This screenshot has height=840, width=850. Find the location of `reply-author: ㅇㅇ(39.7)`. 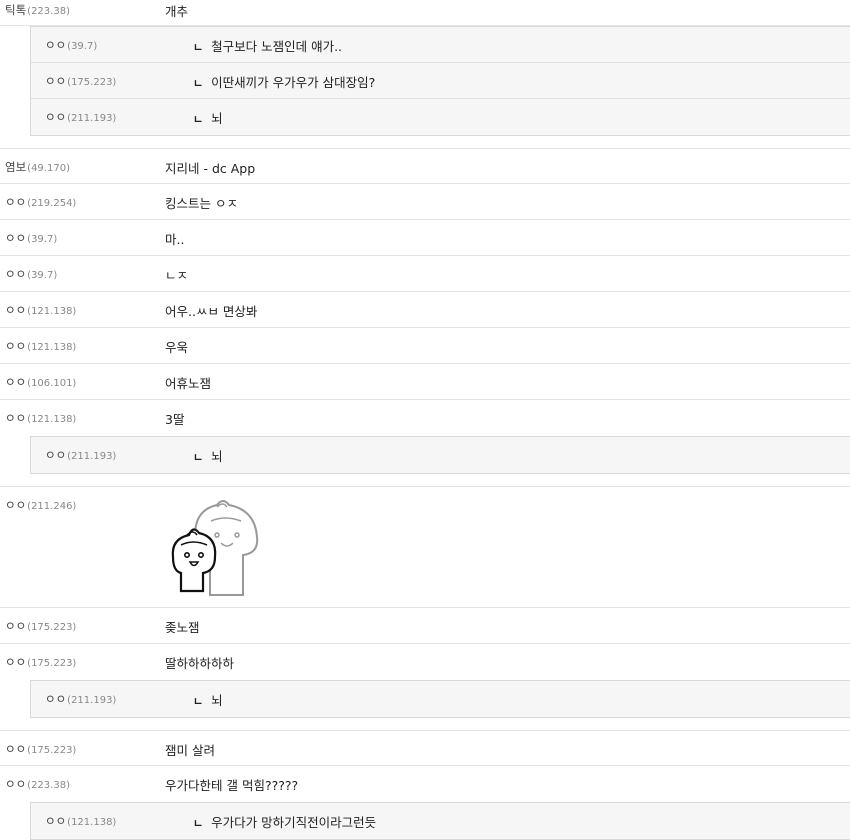

reply-author: ㅇㅇ(39.7) is located at coordinates (71, 45).